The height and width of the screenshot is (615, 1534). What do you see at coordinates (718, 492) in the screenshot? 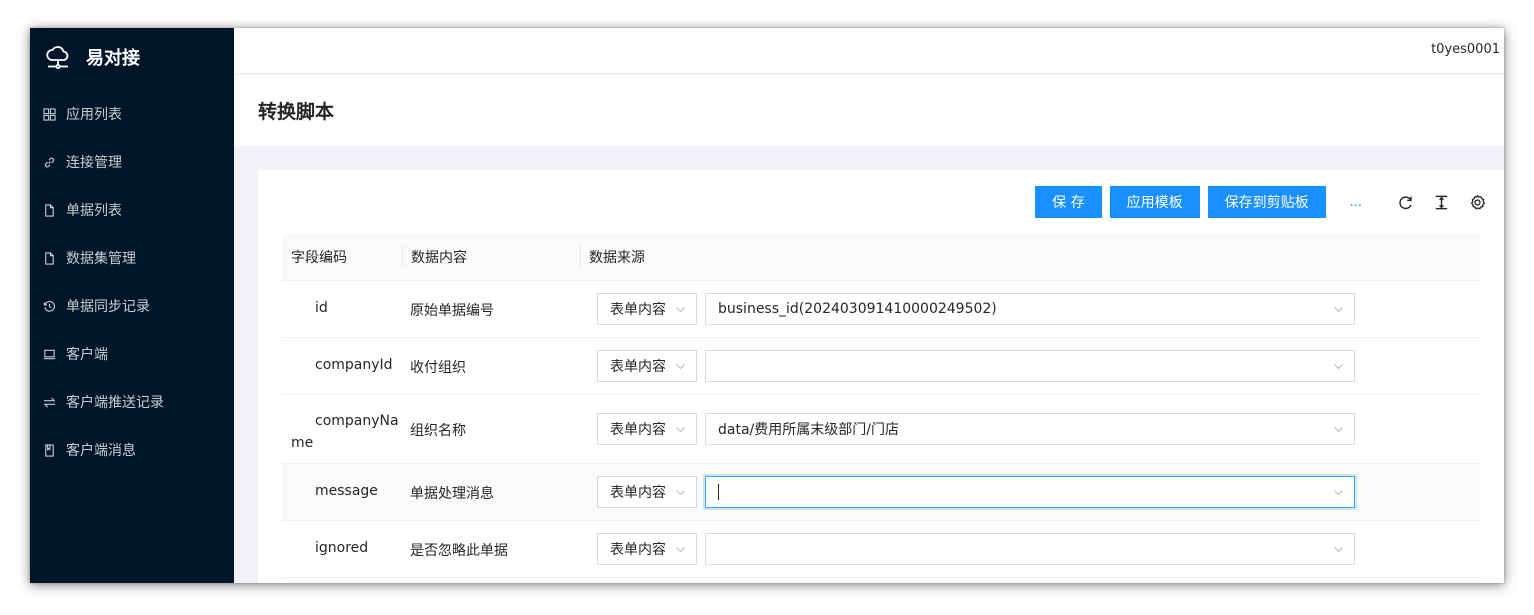
I see `text-cursor` at bounding box center [718, 492].